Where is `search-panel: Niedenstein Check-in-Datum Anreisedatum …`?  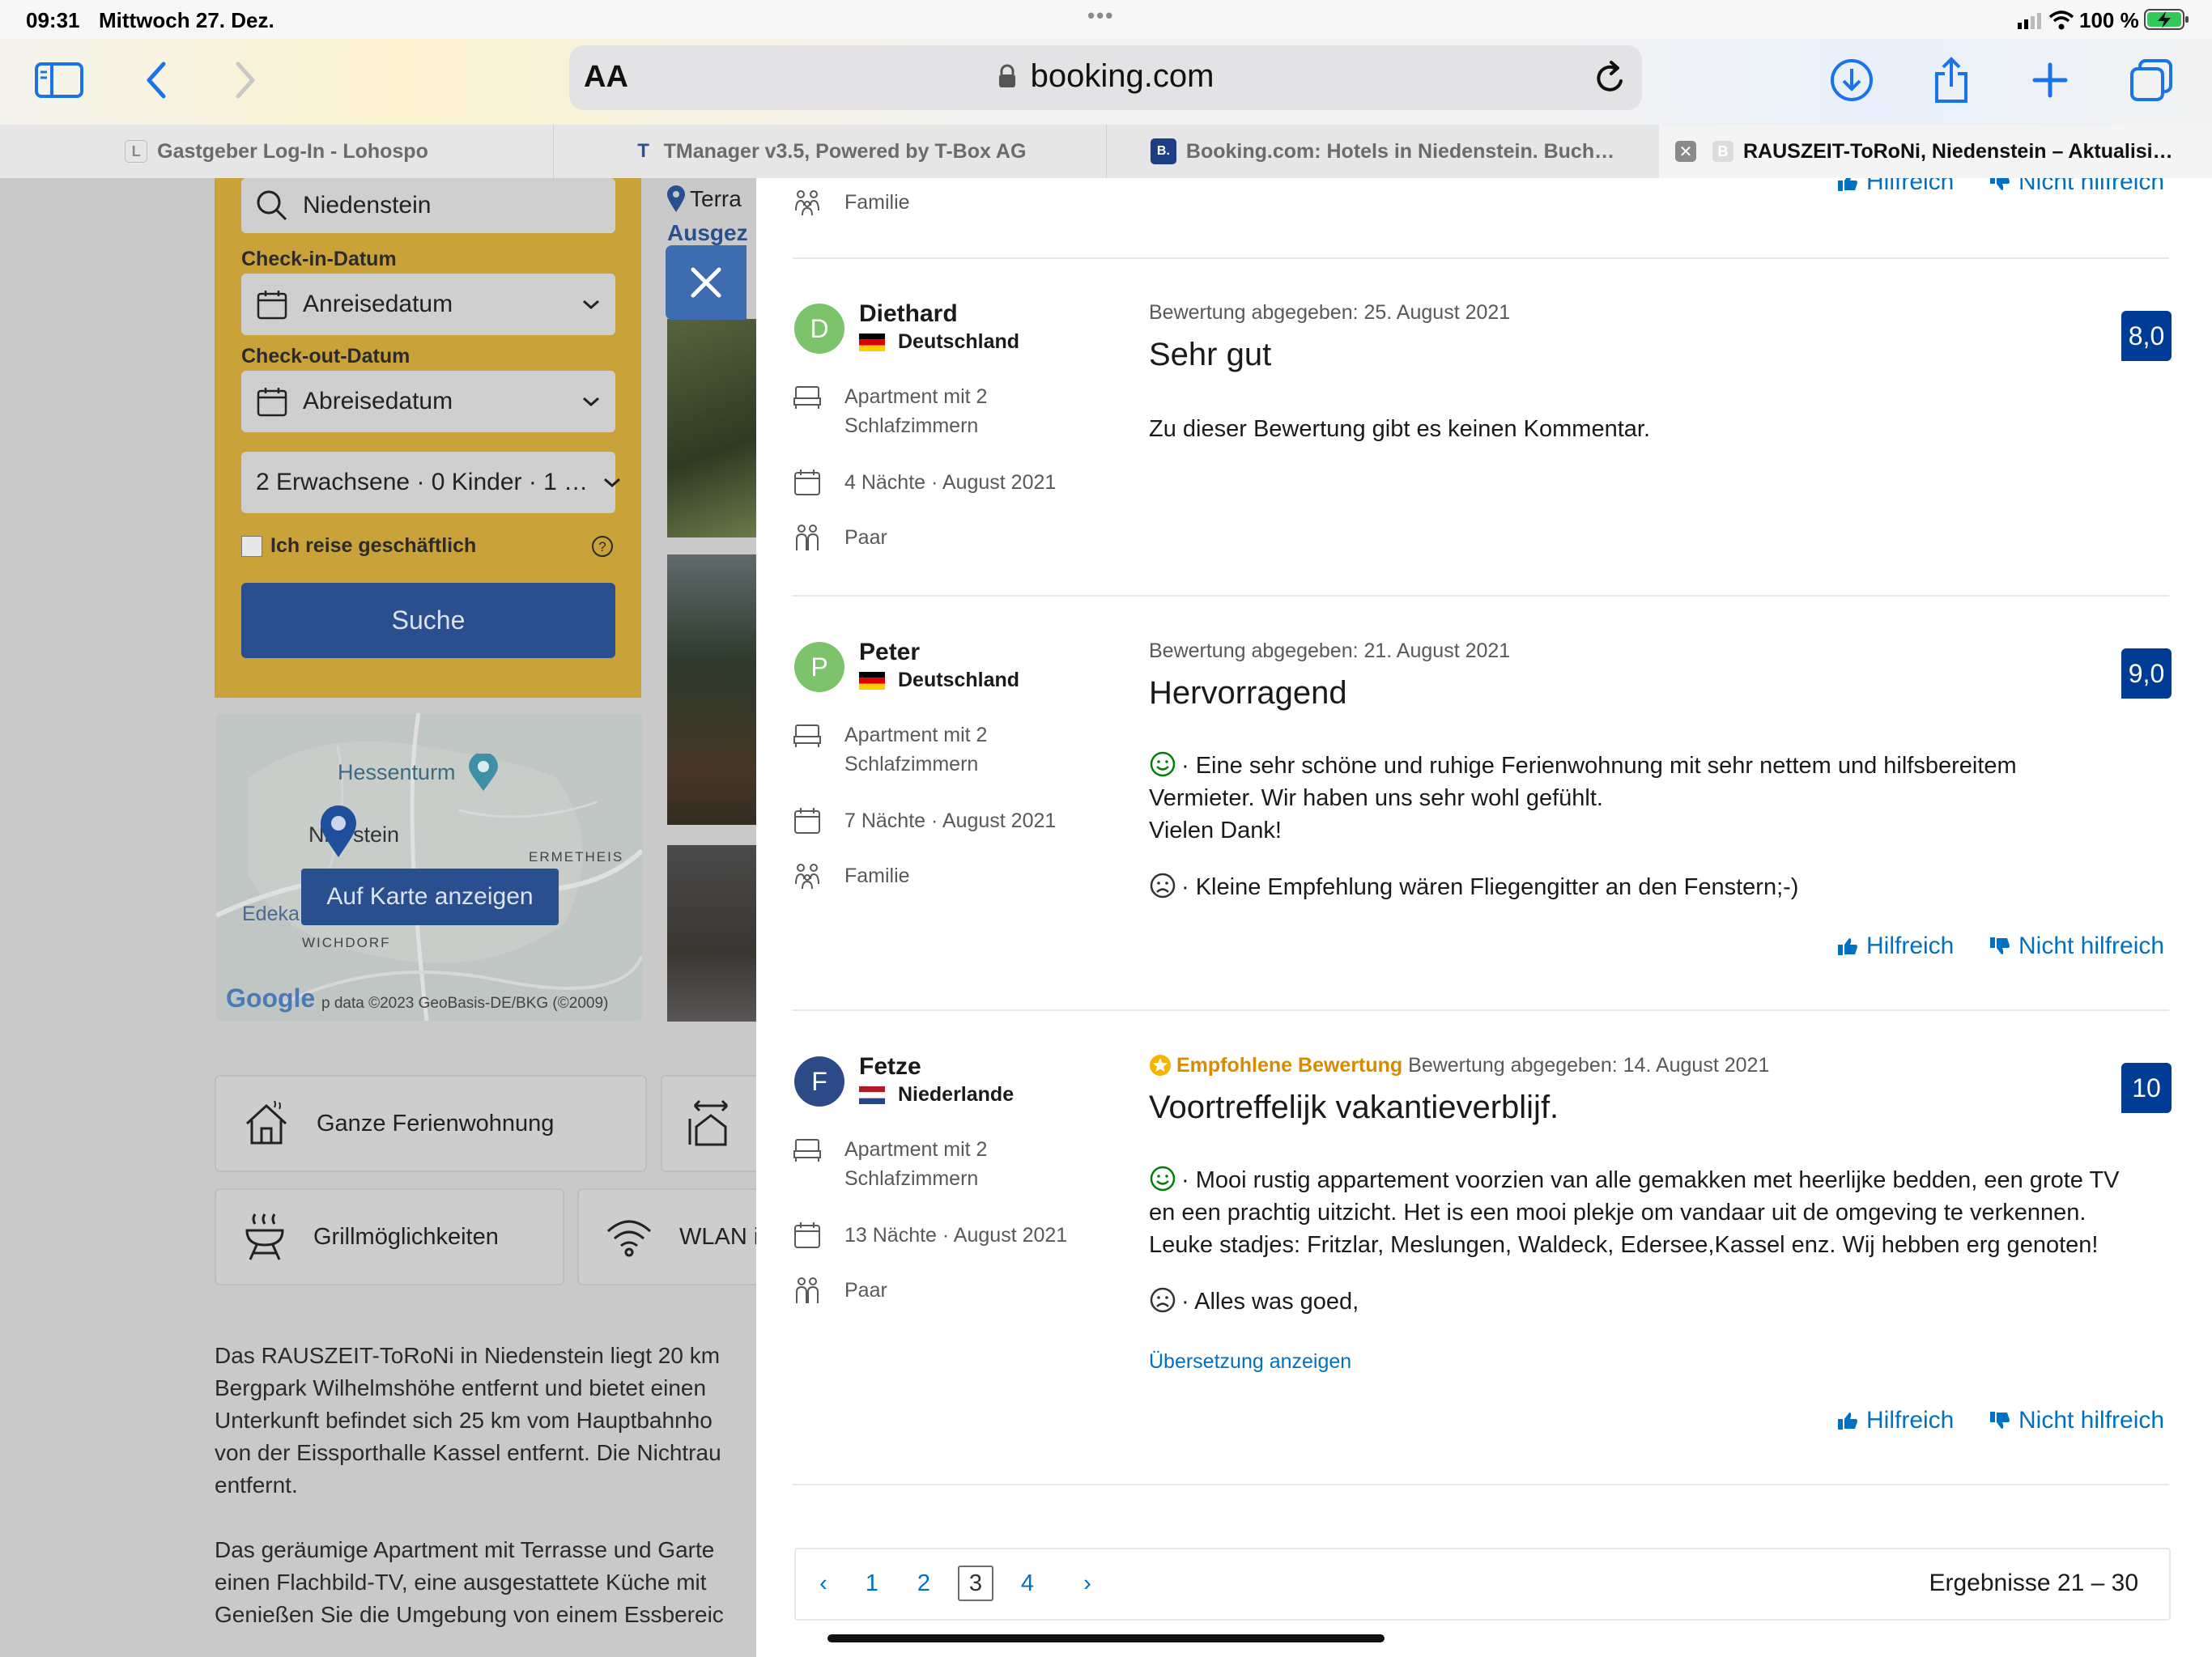
search-panel: Niedenstein Check-in-Datum Anreisedatum … is located at coordinates (428, 438).